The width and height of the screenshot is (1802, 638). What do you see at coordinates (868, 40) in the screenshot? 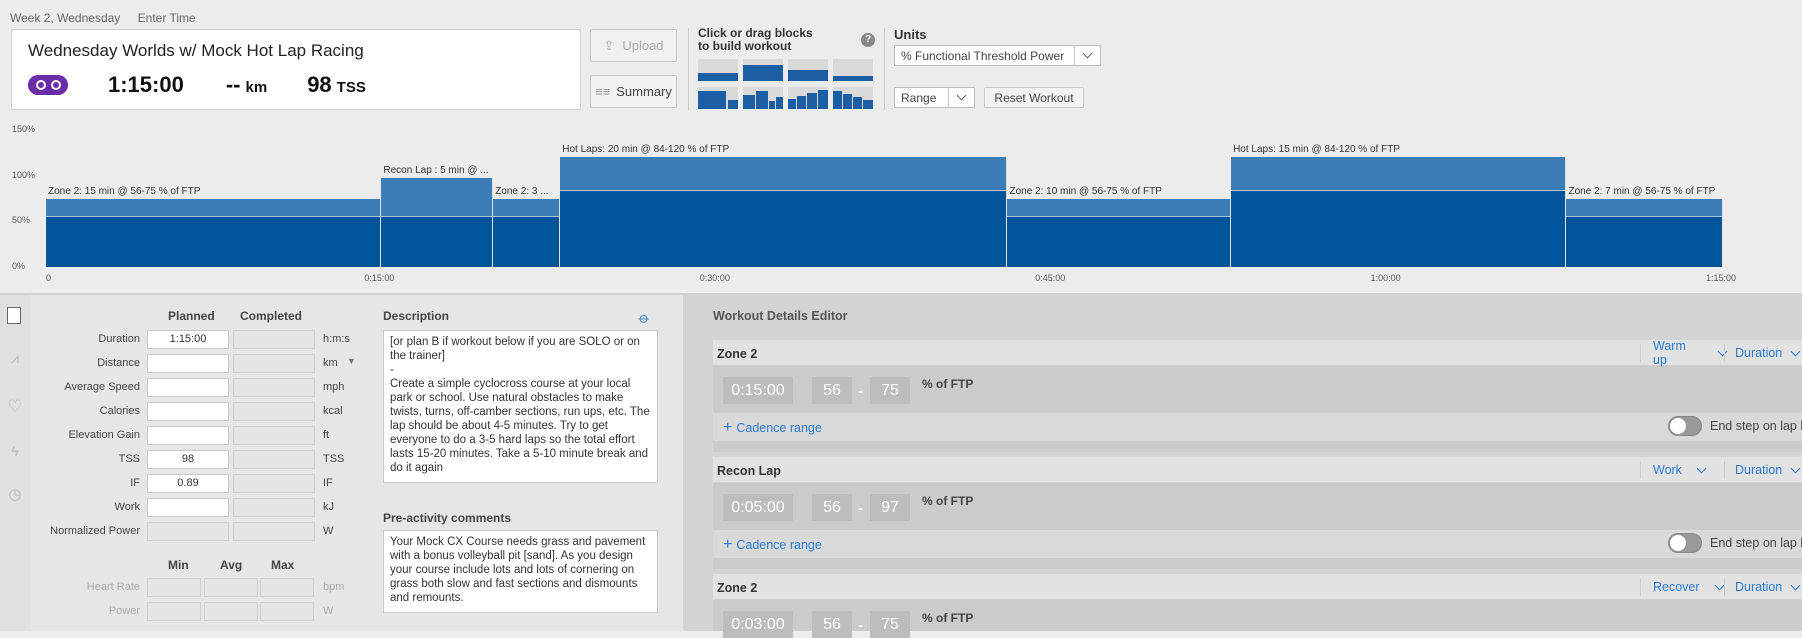
I see `help-icon: ?` at bounding box center [868, 40].